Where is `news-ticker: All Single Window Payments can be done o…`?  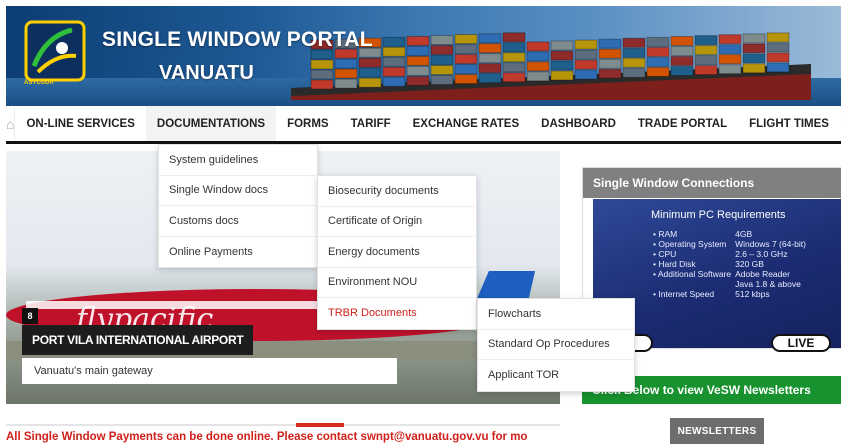
news-ticker: All Single Window Payments can be done o… is located at coordinates (283, 439).